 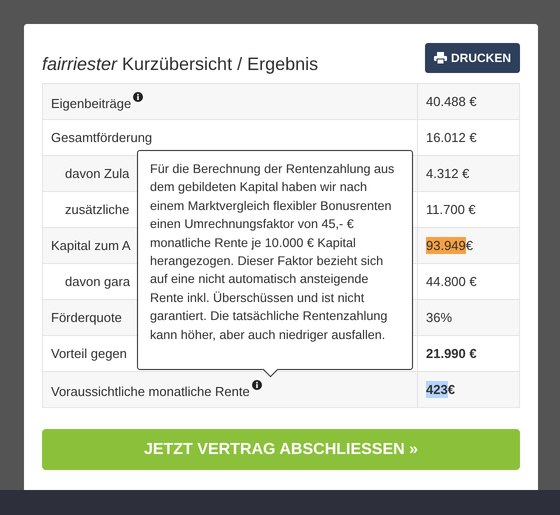 I want to click on amount: 40.488 €, so click(x=451, y=101).